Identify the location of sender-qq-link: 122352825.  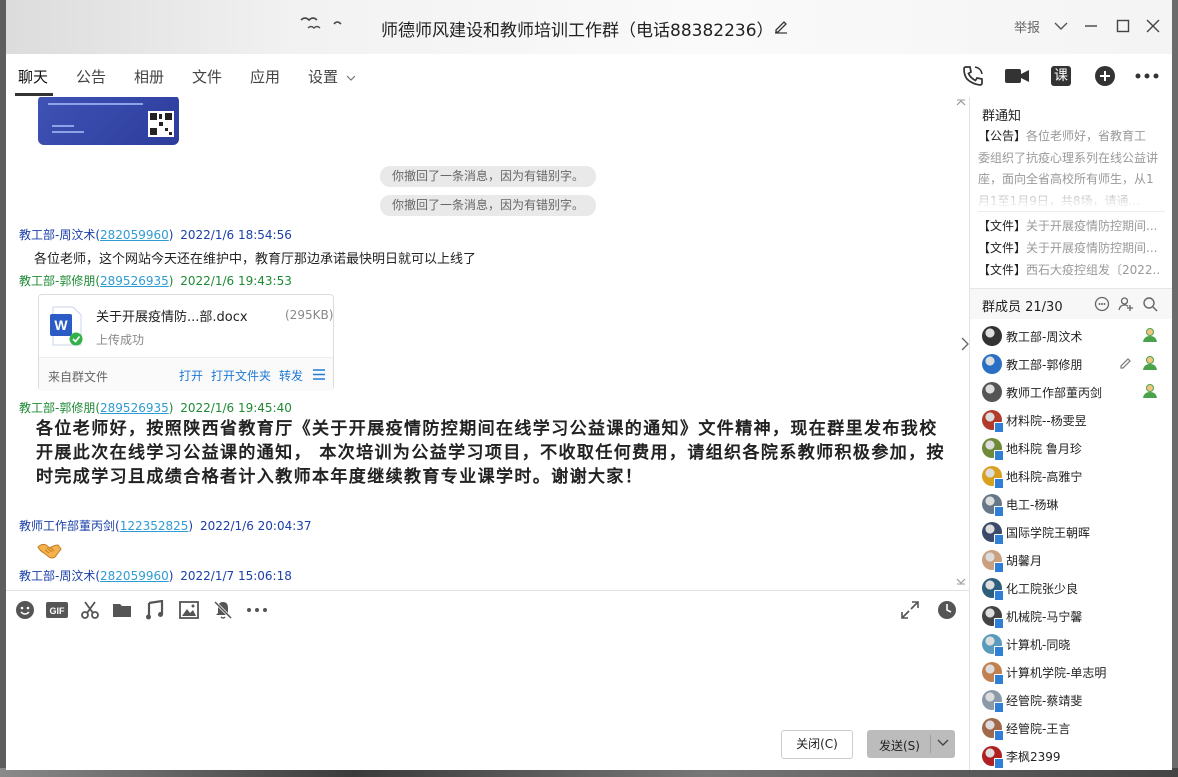
(154, 526).